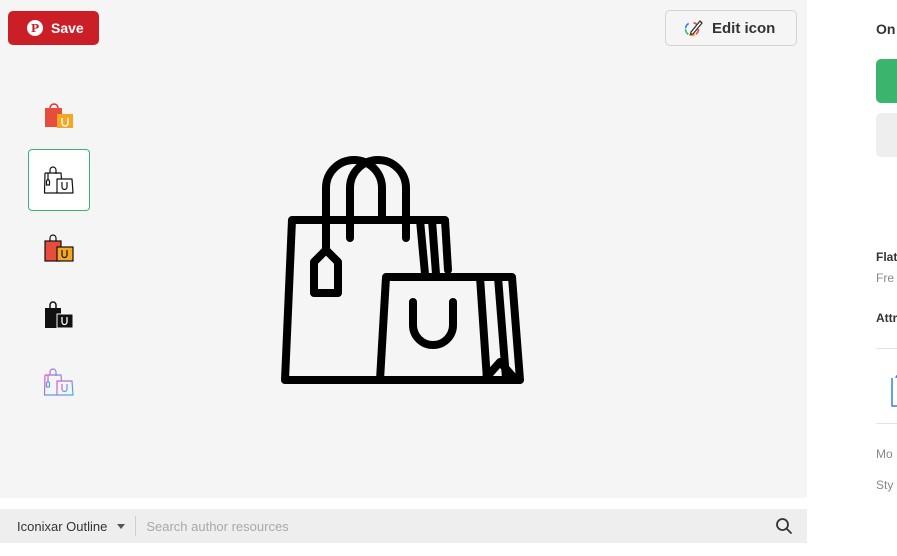 Image resolution: width=897 pixels, height=556 pixels. I want to click on search-icon, so click(784, 526).